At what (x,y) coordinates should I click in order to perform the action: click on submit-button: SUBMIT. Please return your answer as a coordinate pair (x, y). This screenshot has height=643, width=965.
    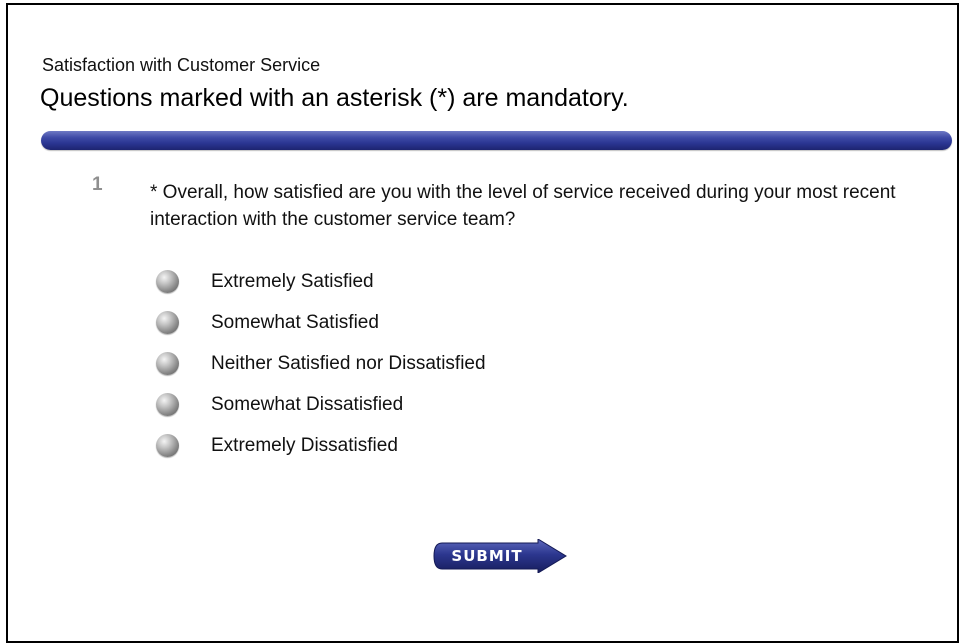
    Looking at the image, I should click on (500, 556).